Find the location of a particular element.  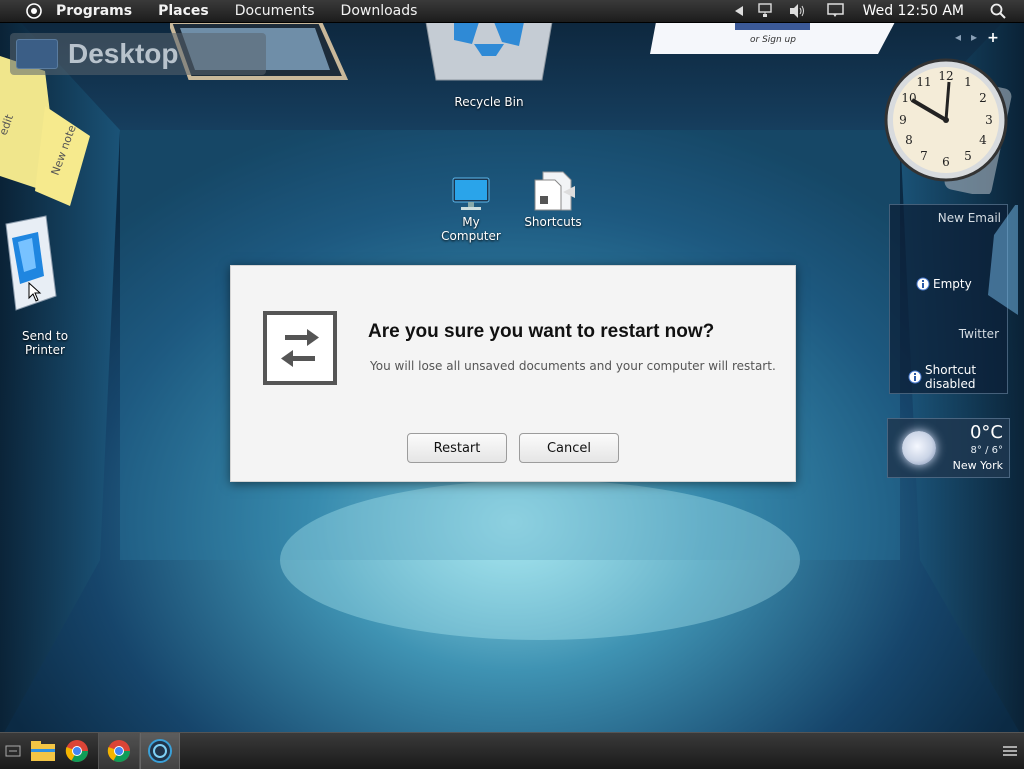

empty-status: Empty is located at coordinates (944, 284).